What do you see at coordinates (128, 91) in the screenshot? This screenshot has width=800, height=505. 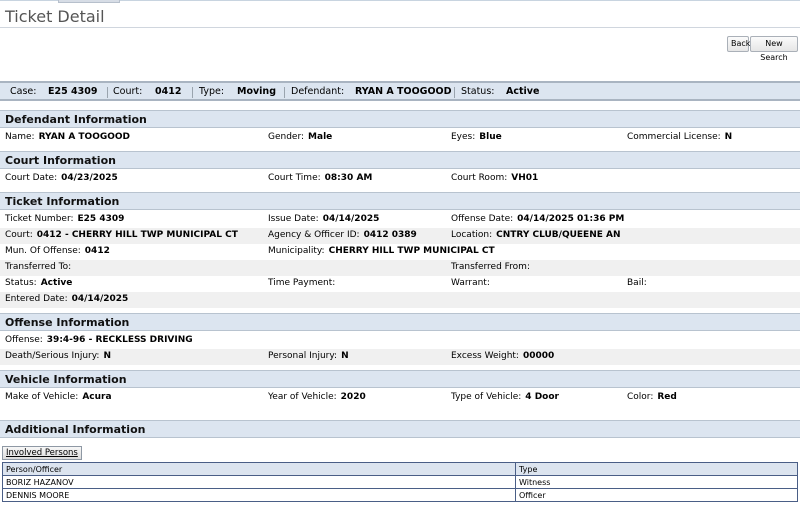 I see `summary-court-label: Court:` at bounding box center [128, 91].